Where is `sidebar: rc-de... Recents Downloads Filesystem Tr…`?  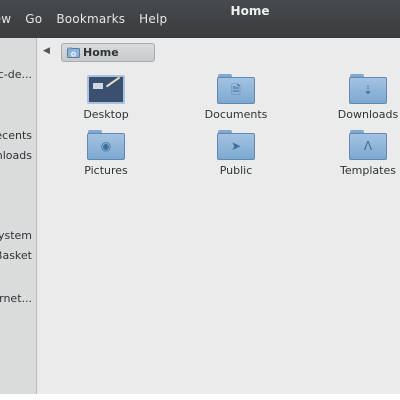 sidebar: rc-de... Recents Downloads Filesystem Tr… is located at coordinates (18, 216).